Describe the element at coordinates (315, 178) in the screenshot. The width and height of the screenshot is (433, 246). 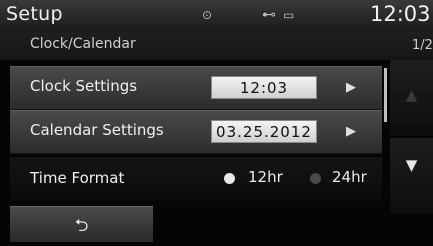
I see `radio-unselected-icon` at that location.